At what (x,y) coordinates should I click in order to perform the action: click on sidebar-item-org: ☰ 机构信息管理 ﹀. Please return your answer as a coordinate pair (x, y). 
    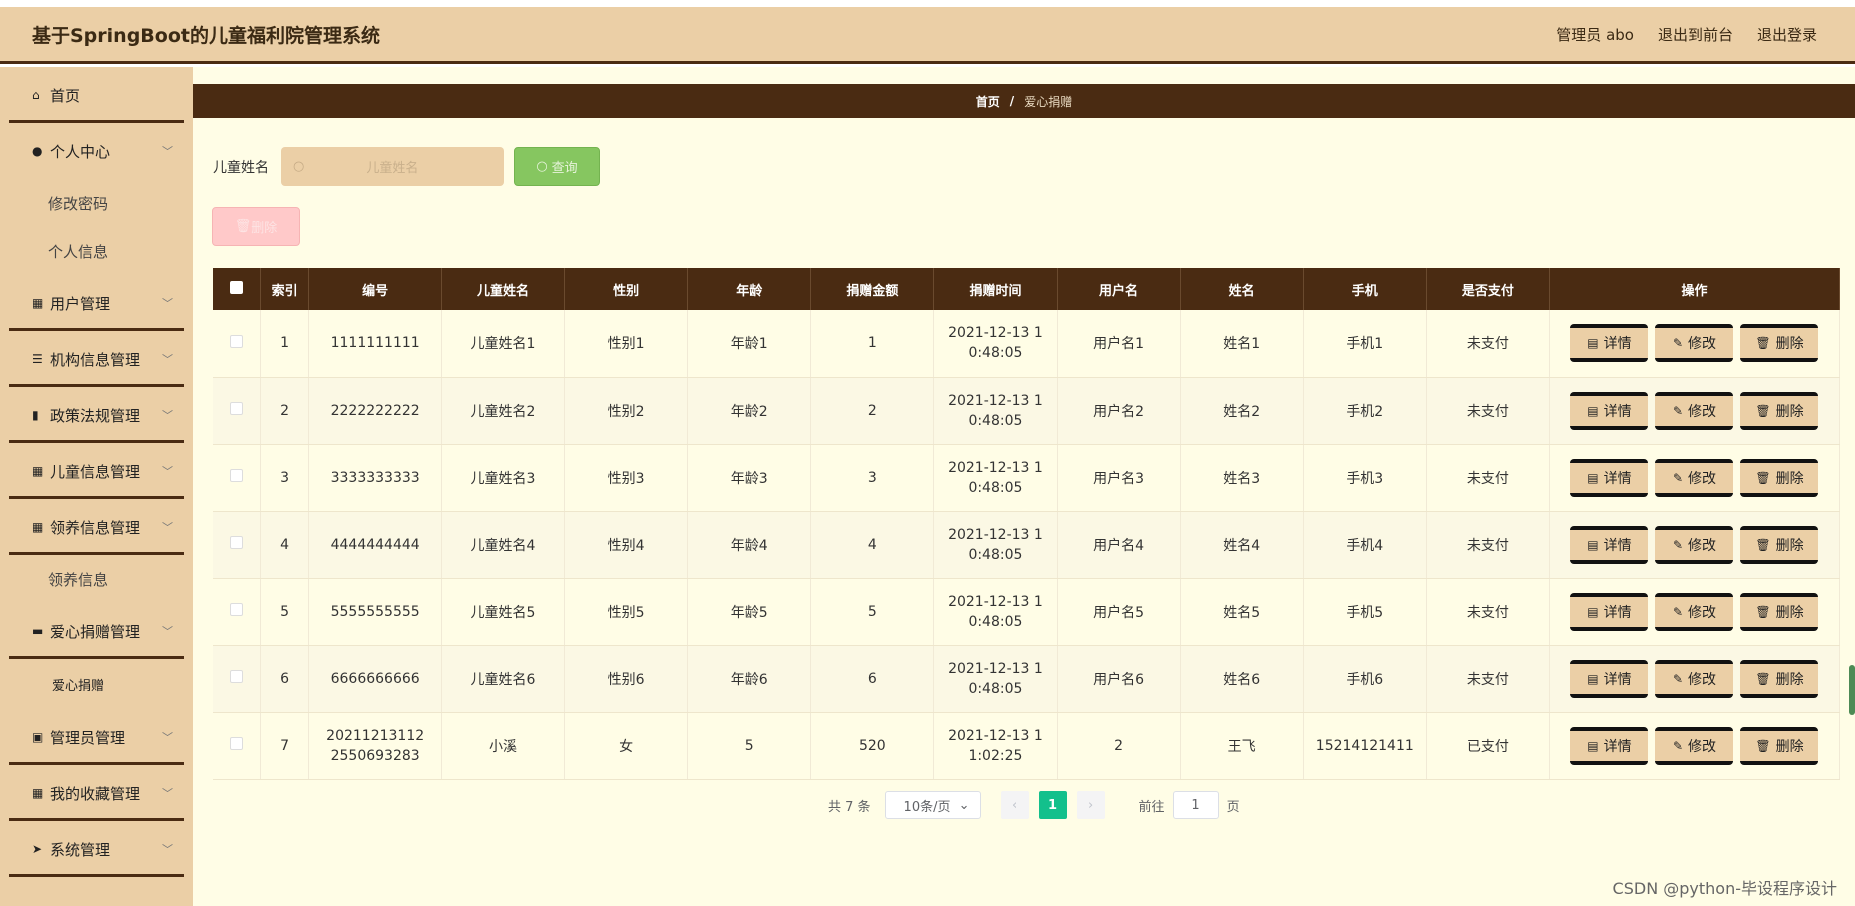
    Looking at the image, I should click on (96, 359).